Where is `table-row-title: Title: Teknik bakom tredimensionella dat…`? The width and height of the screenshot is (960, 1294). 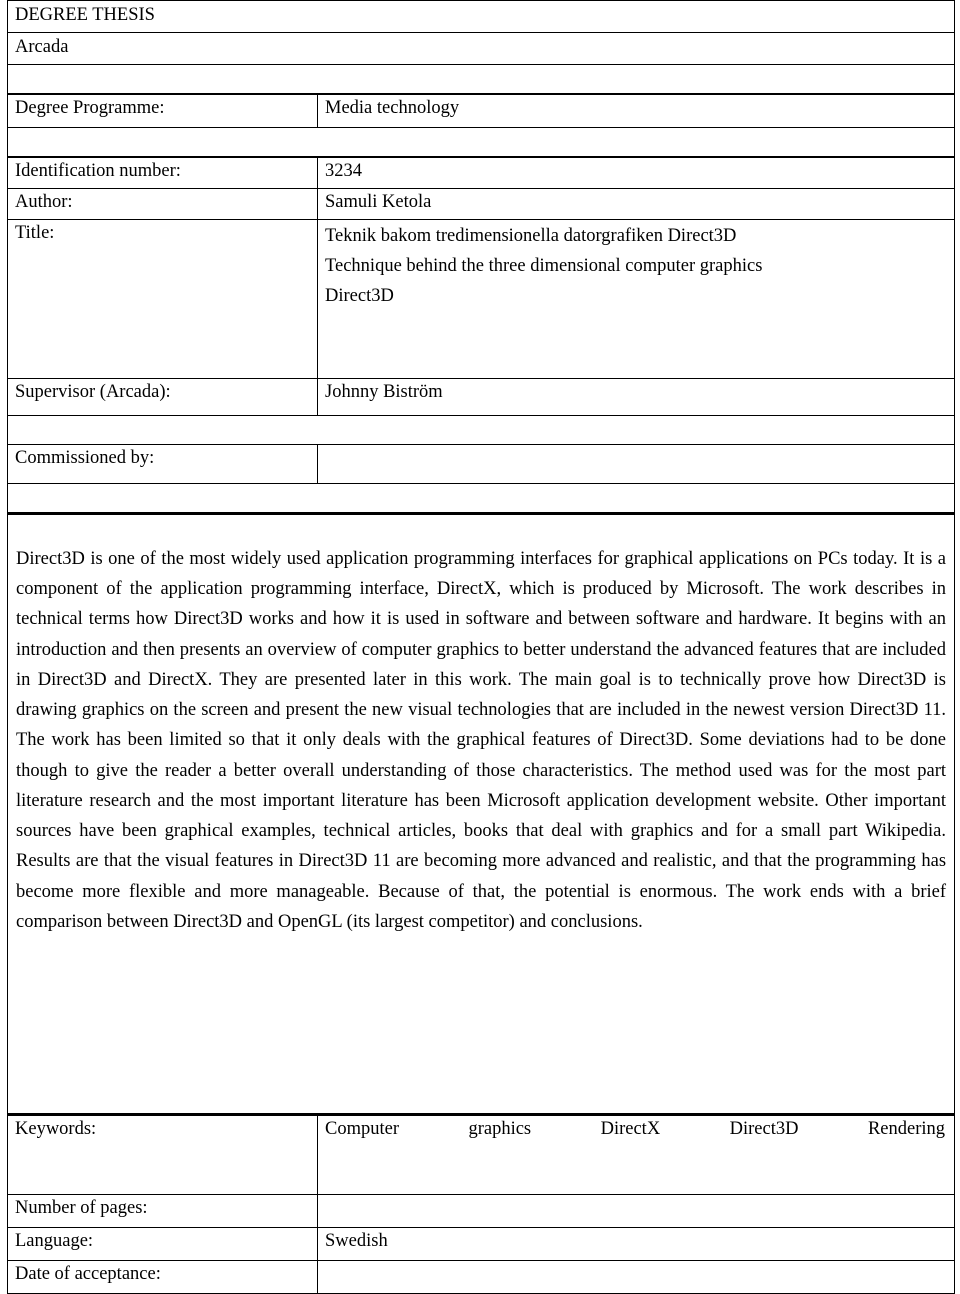
table-row-title: Title: Teknik bakom tredimensionella dat… is located at coordinates (481, 299).